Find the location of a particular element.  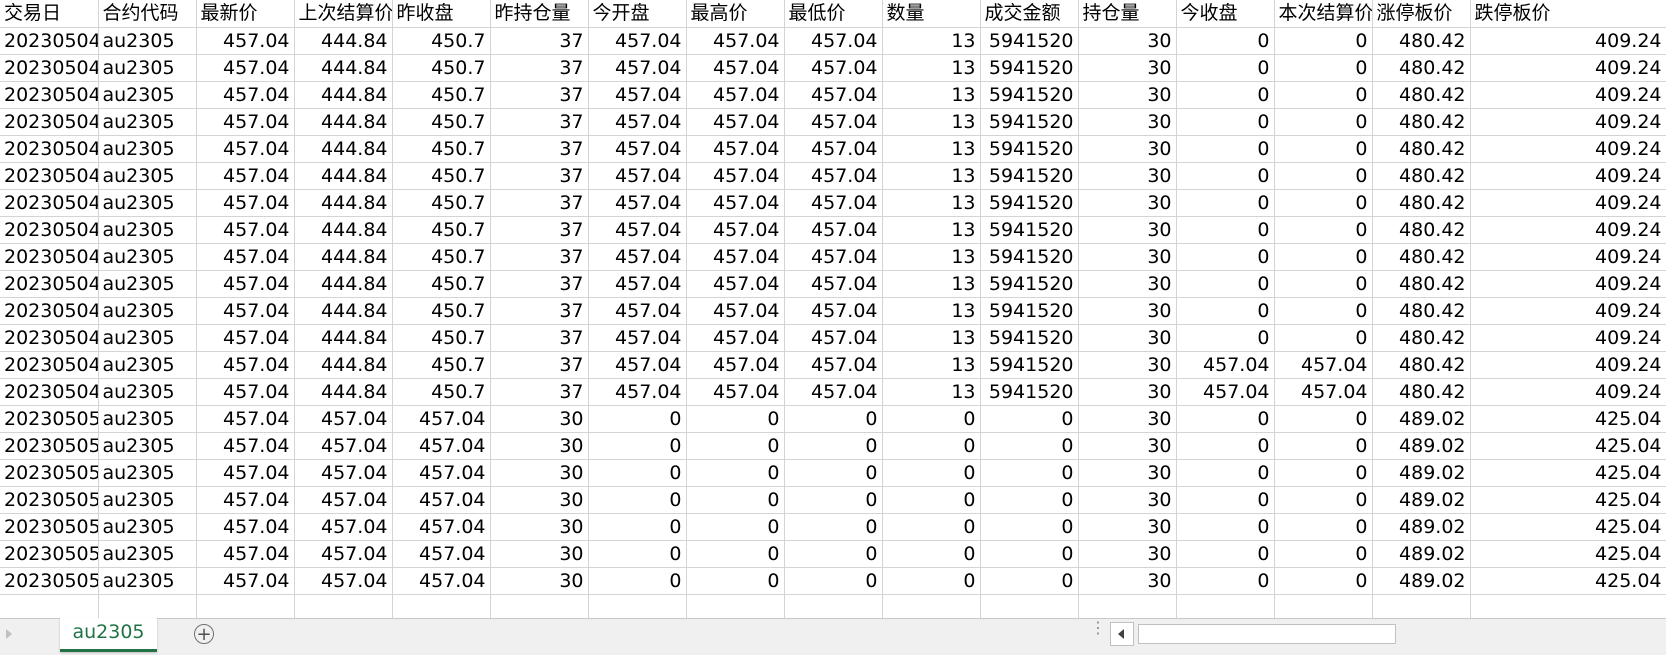

column-header: 昨收盘 is located at coordinates (441, 14).